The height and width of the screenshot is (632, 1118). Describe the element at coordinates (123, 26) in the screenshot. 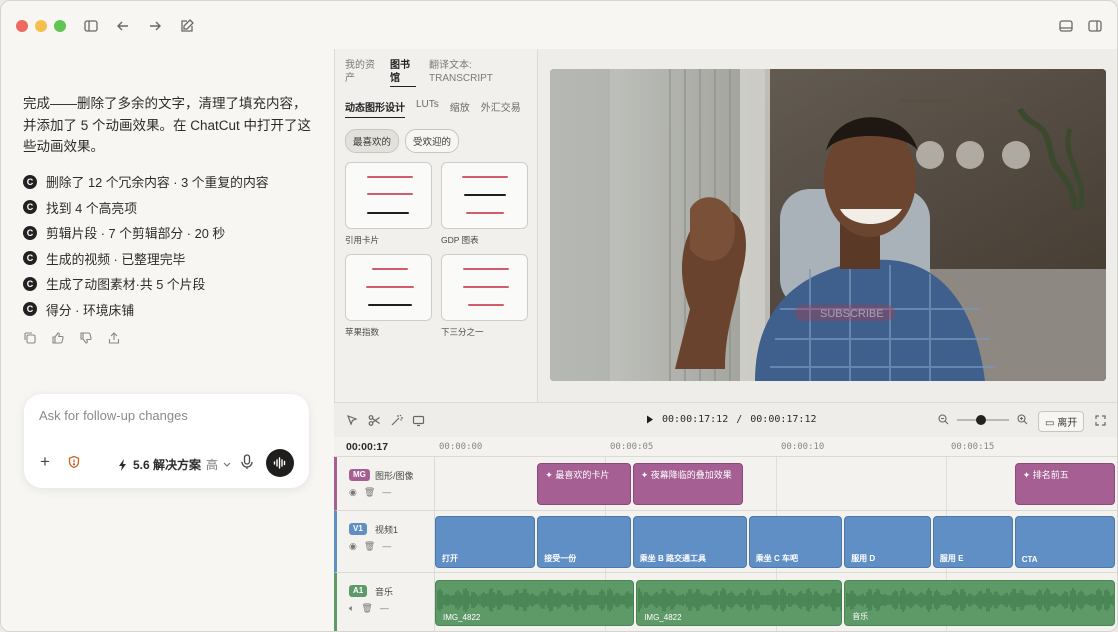

I see `back-arrow-icon` at that location.